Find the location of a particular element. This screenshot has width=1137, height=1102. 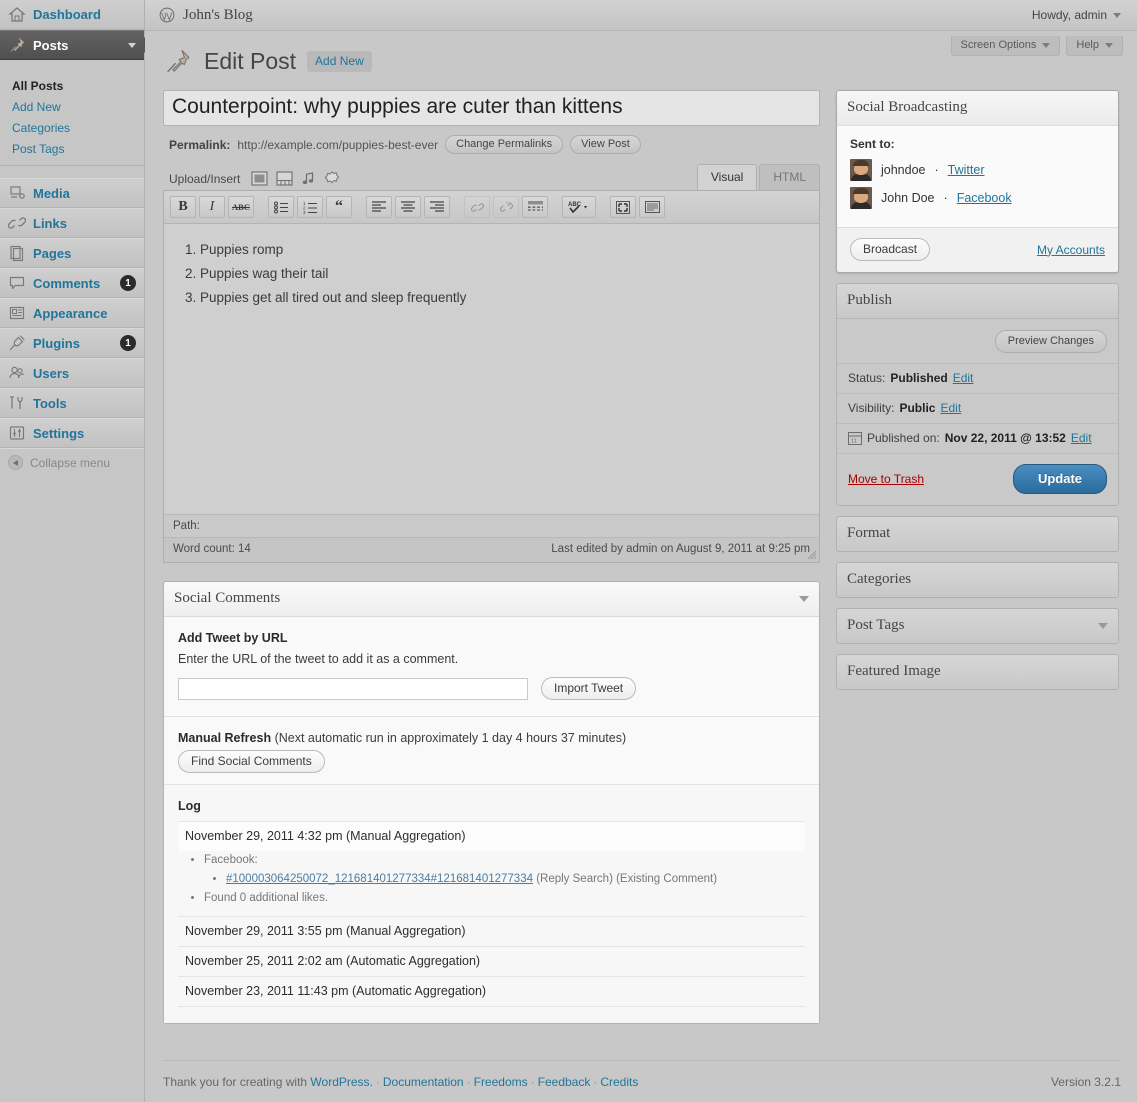

sidebar-item-media: Media is located at coordinates (72, 193).